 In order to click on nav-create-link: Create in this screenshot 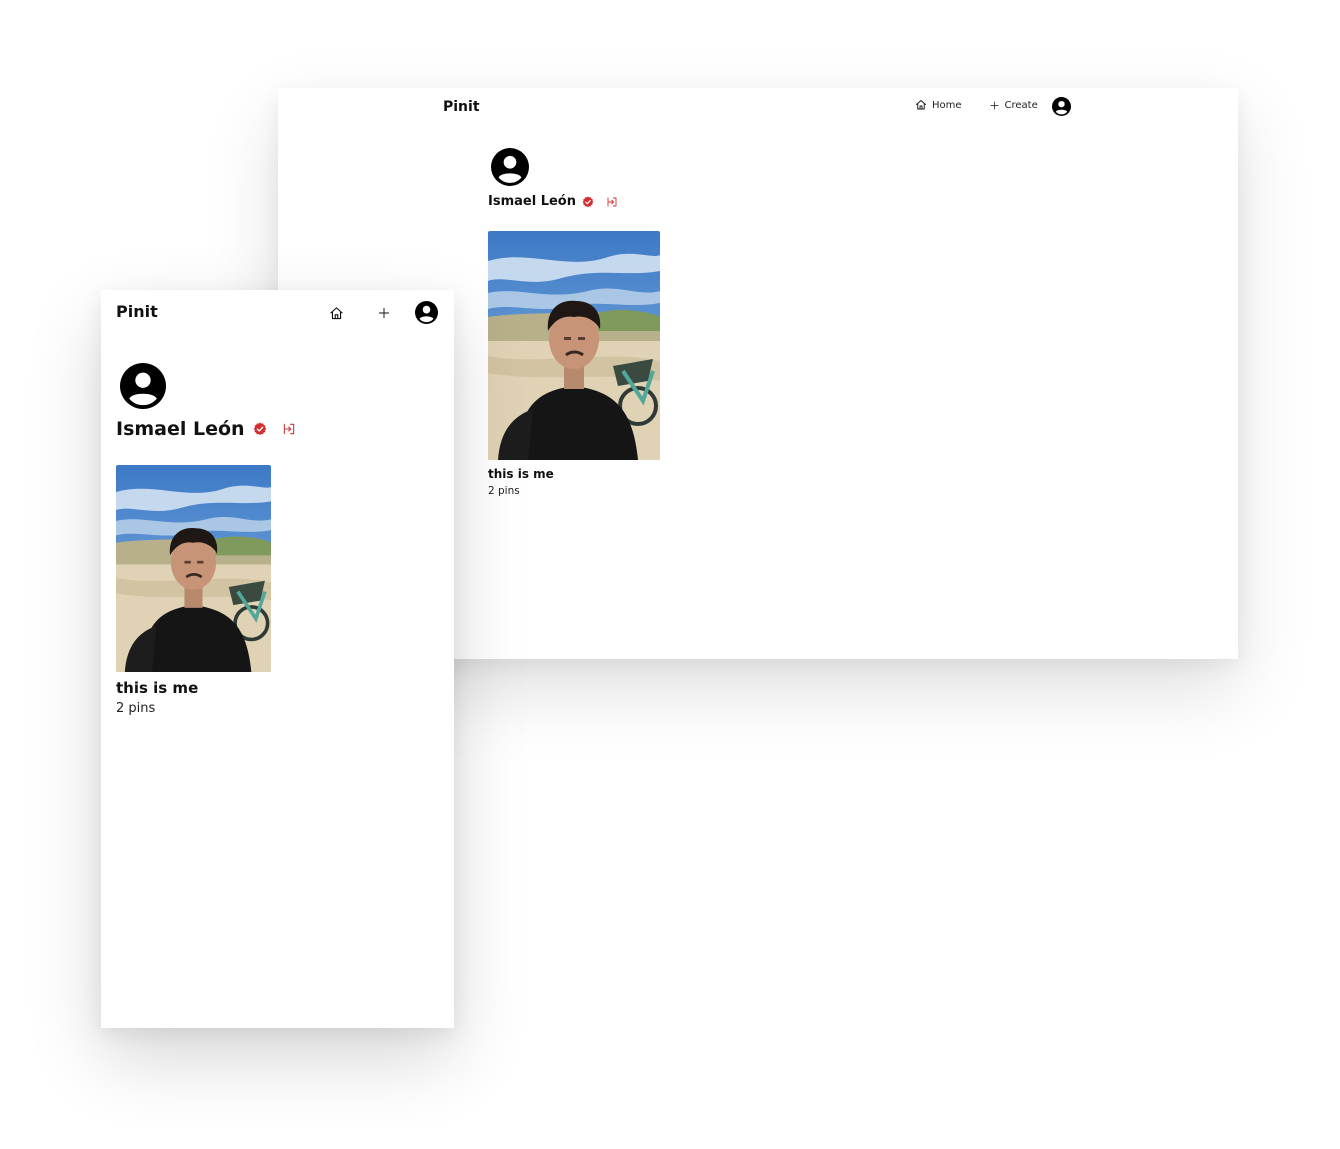, I will do `click(1013, 105)`.